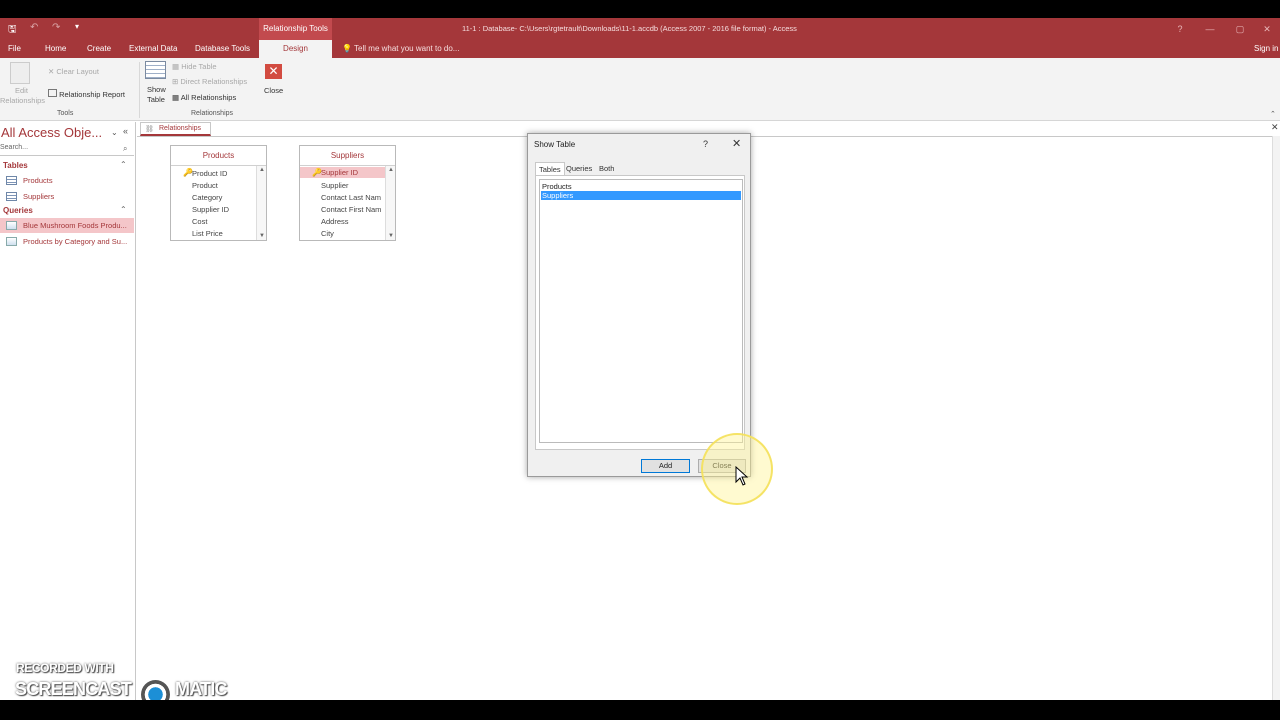 This screenshot has height=720, width=1280. Describe the element at coordinates (641, 195) in the screenshot. I see `list-item-suppliers: Suppliers` at that location.